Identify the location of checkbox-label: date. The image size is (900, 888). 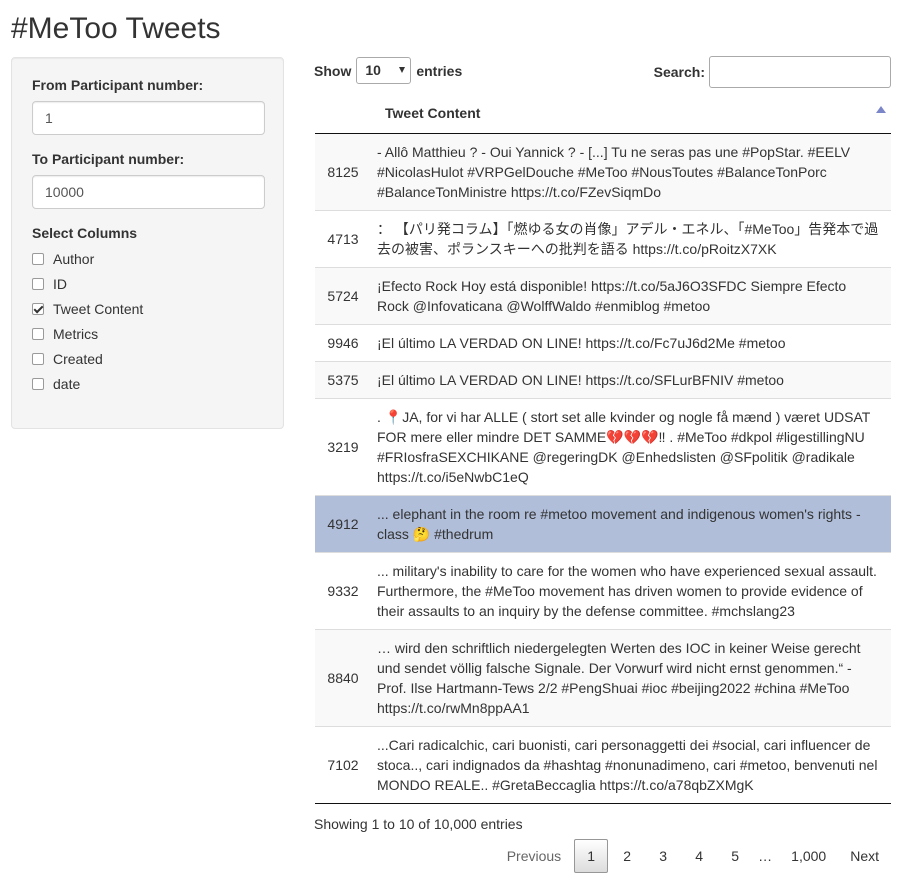
(67, 384).